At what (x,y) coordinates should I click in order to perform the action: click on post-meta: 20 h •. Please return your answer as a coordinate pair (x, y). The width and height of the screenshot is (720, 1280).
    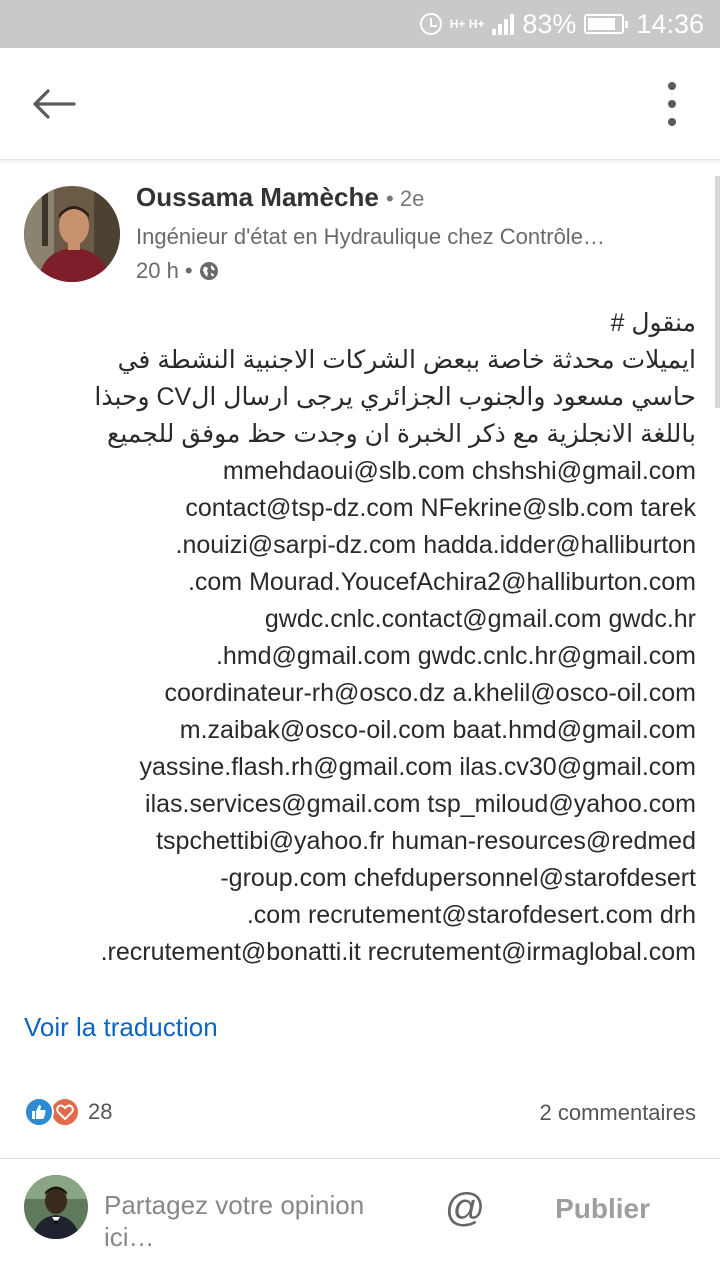
    Looking at the image, I should click on (177, 271).